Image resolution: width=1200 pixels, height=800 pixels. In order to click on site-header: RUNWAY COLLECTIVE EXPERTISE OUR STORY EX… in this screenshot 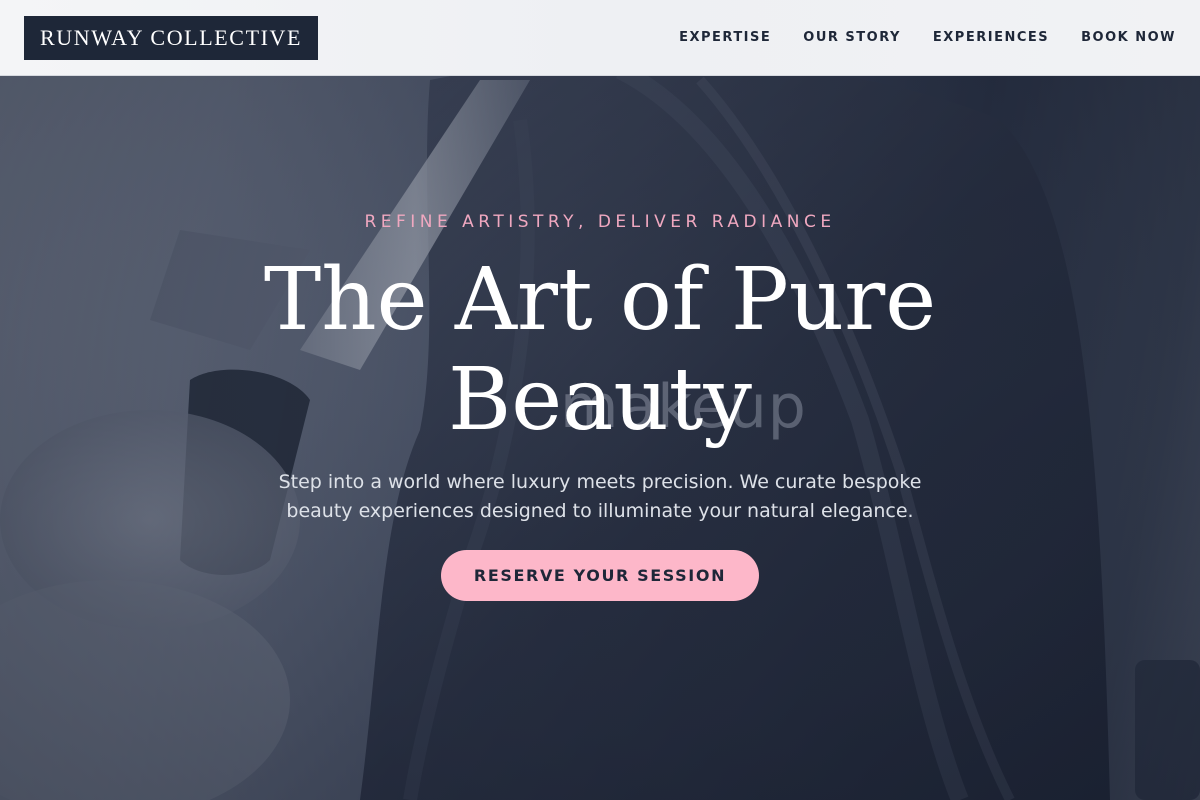, I will do `click(600, 38)`.